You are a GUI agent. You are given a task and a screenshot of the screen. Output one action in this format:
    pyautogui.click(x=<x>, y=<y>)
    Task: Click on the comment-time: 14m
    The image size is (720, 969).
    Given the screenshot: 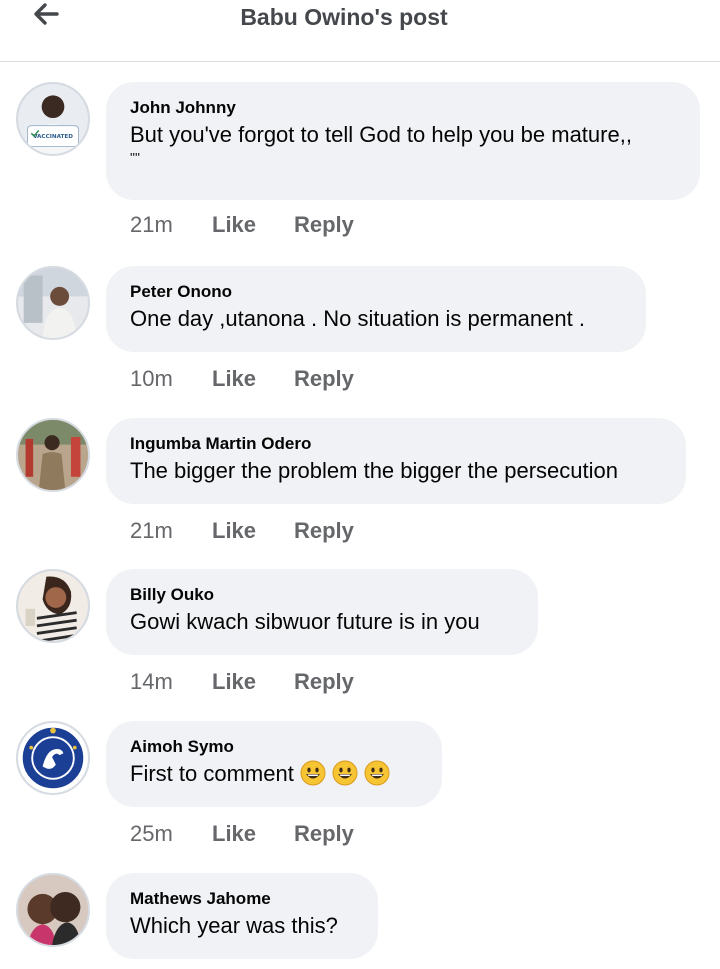 What is the action you would take?
    pyautogui.click(x=171, y=682)
    